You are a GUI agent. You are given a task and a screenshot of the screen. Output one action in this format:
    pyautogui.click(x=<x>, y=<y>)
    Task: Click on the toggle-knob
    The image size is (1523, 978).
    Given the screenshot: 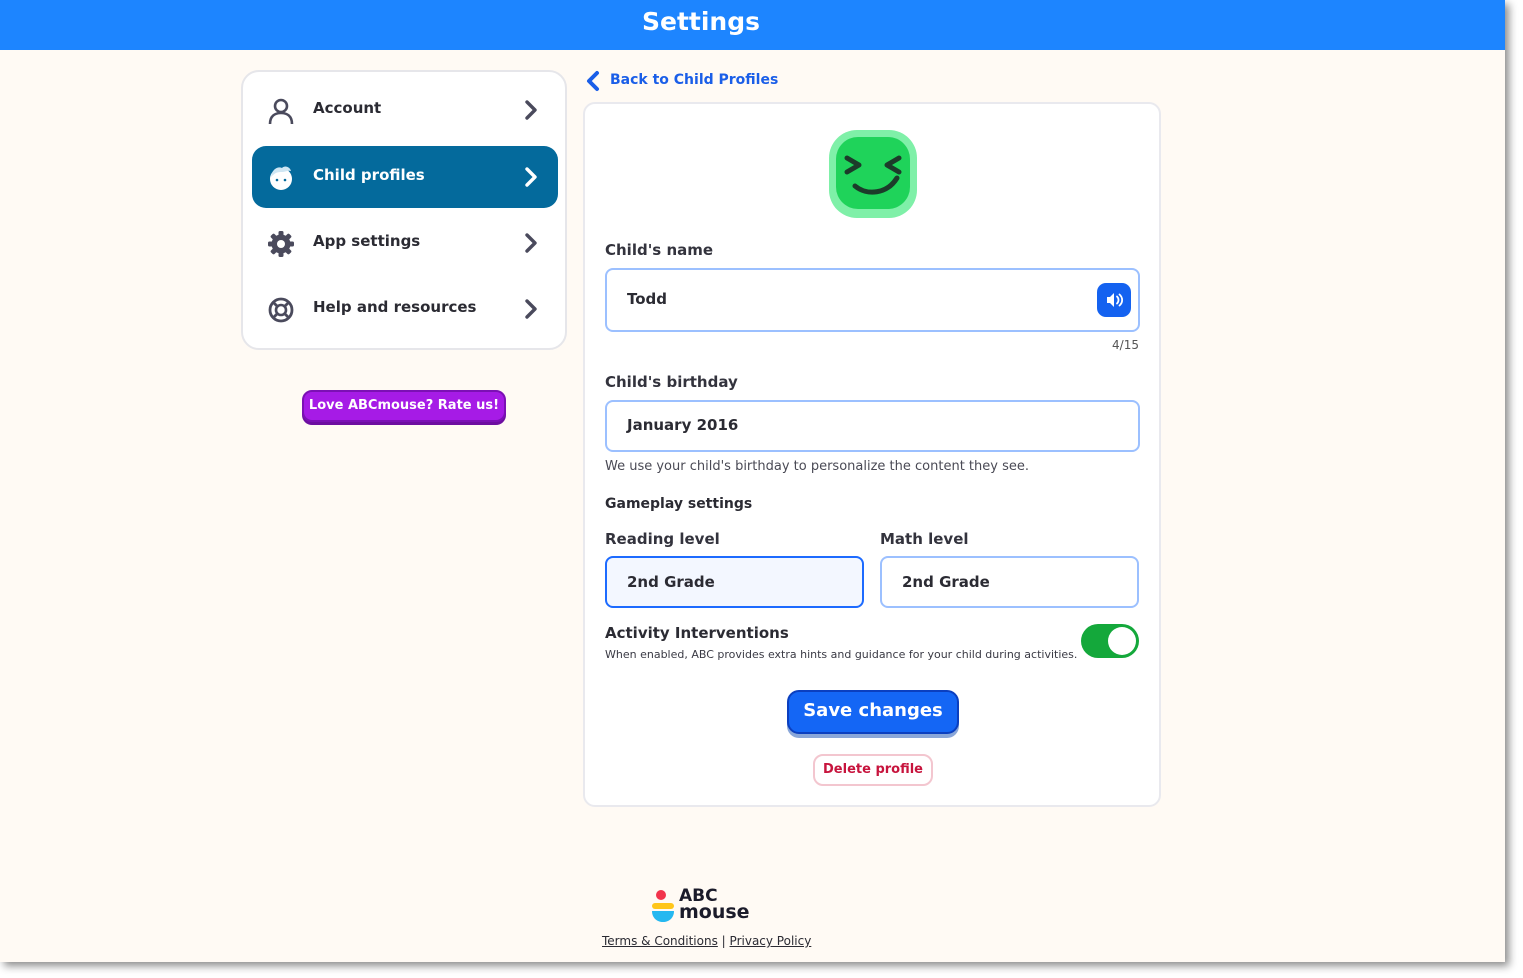 What is the action you would take?
    pyautogui.click(x=1122, y=641)
    